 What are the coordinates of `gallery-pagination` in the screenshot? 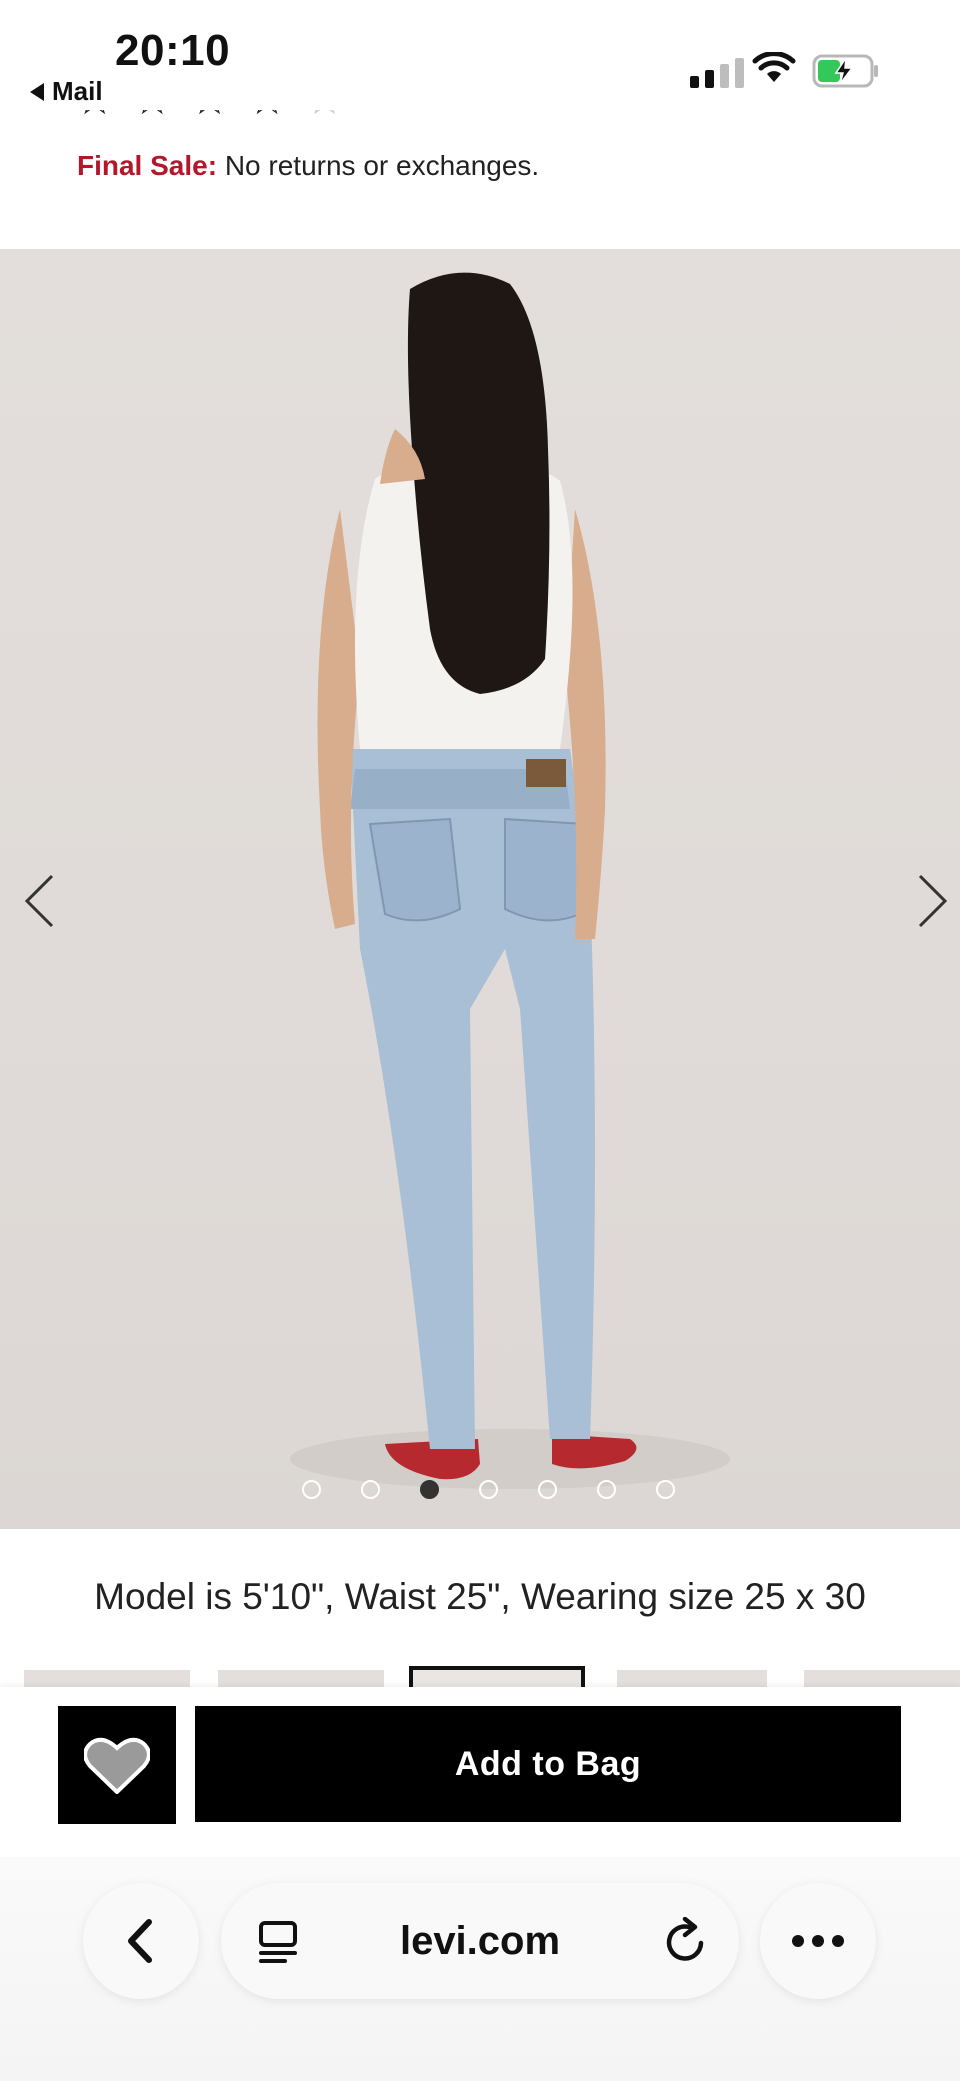 It's located at (480, 1489).